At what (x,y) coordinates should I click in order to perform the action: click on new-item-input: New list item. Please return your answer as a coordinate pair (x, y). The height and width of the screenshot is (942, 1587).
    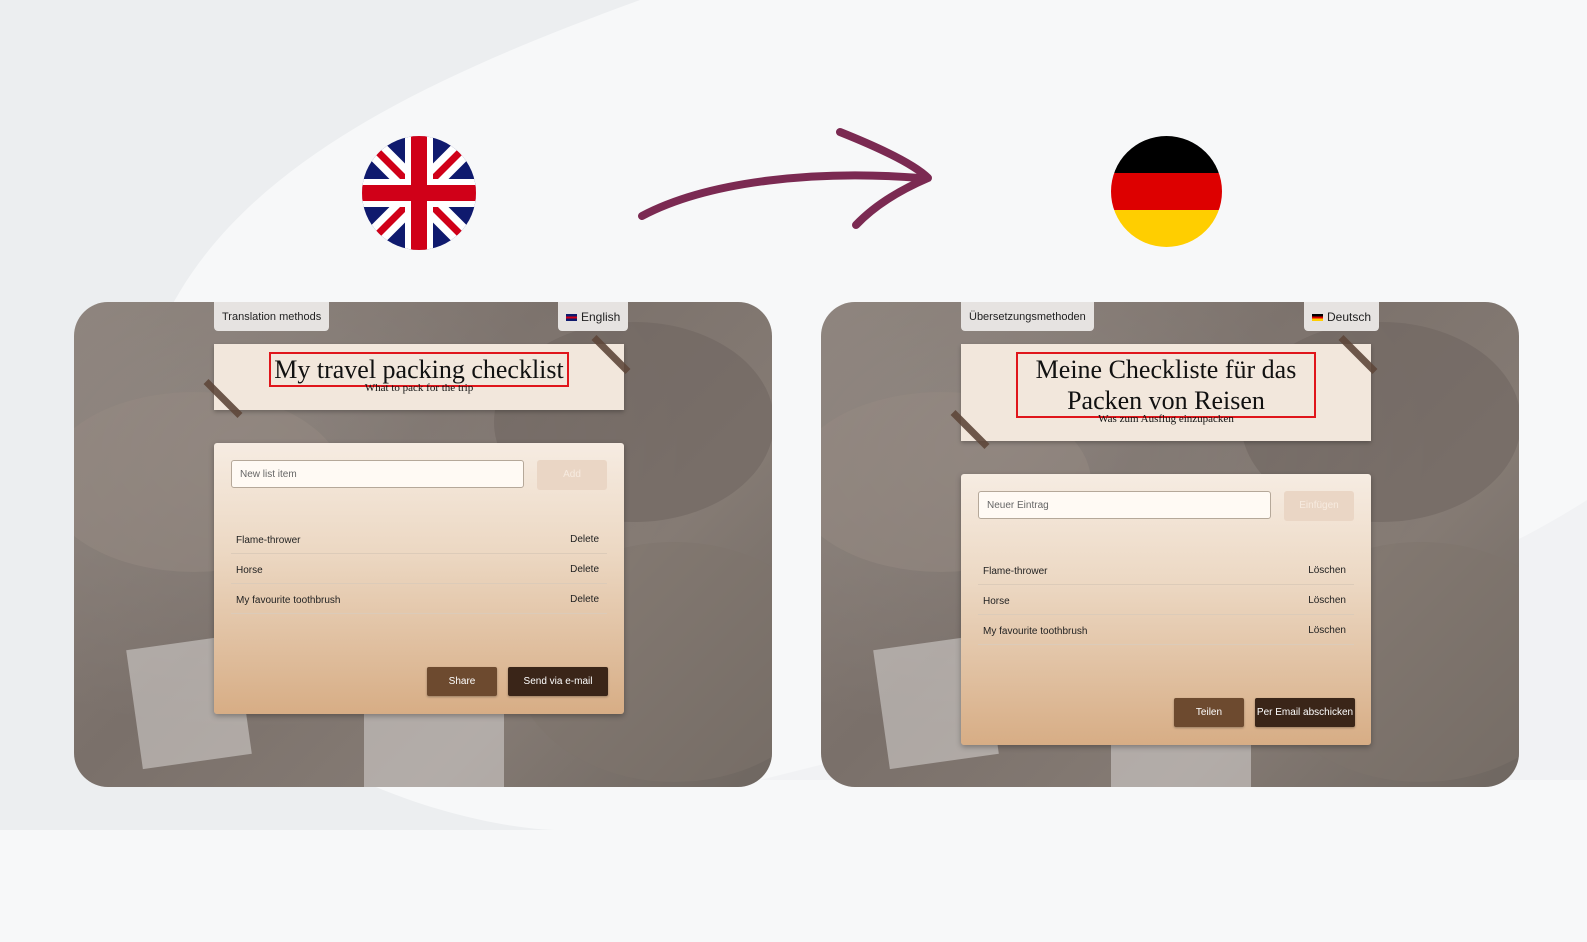
    Looking at the image, I should click on (377, 474).